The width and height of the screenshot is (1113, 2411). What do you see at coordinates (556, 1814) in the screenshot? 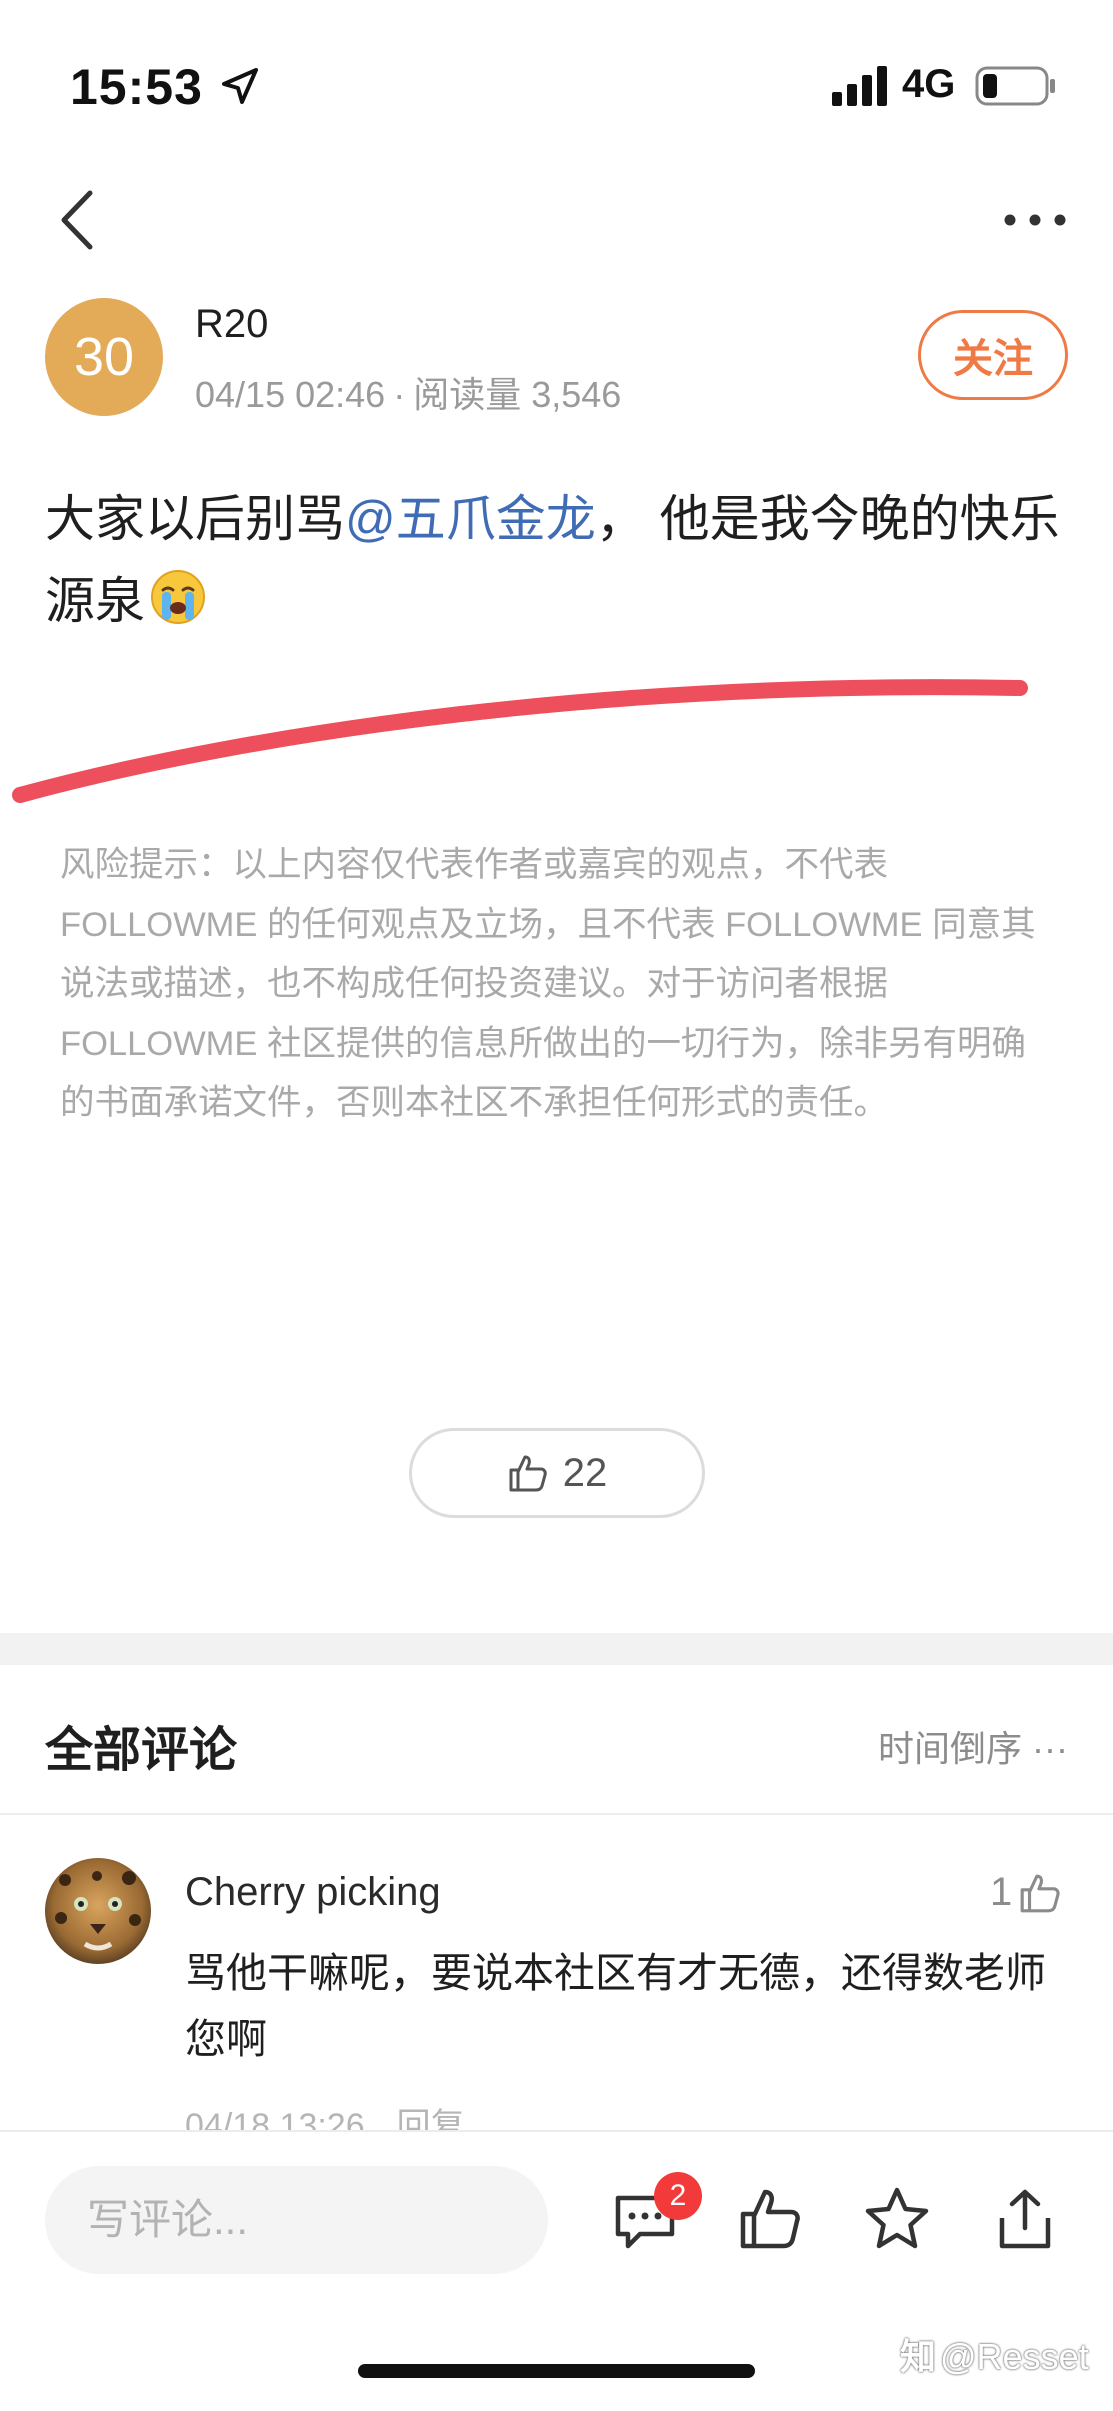
I see `comments-divider` at bounding box center [556, 1814].